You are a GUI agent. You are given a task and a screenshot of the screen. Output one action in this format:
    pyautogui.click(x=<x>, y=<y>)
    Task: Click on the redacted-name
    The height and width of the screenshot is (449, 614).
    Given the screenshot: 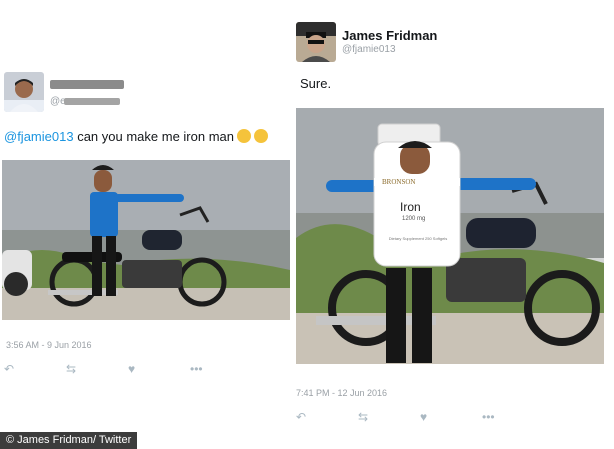 What is the action you would take?
    pyautogui.click(x=87, y=84)
    